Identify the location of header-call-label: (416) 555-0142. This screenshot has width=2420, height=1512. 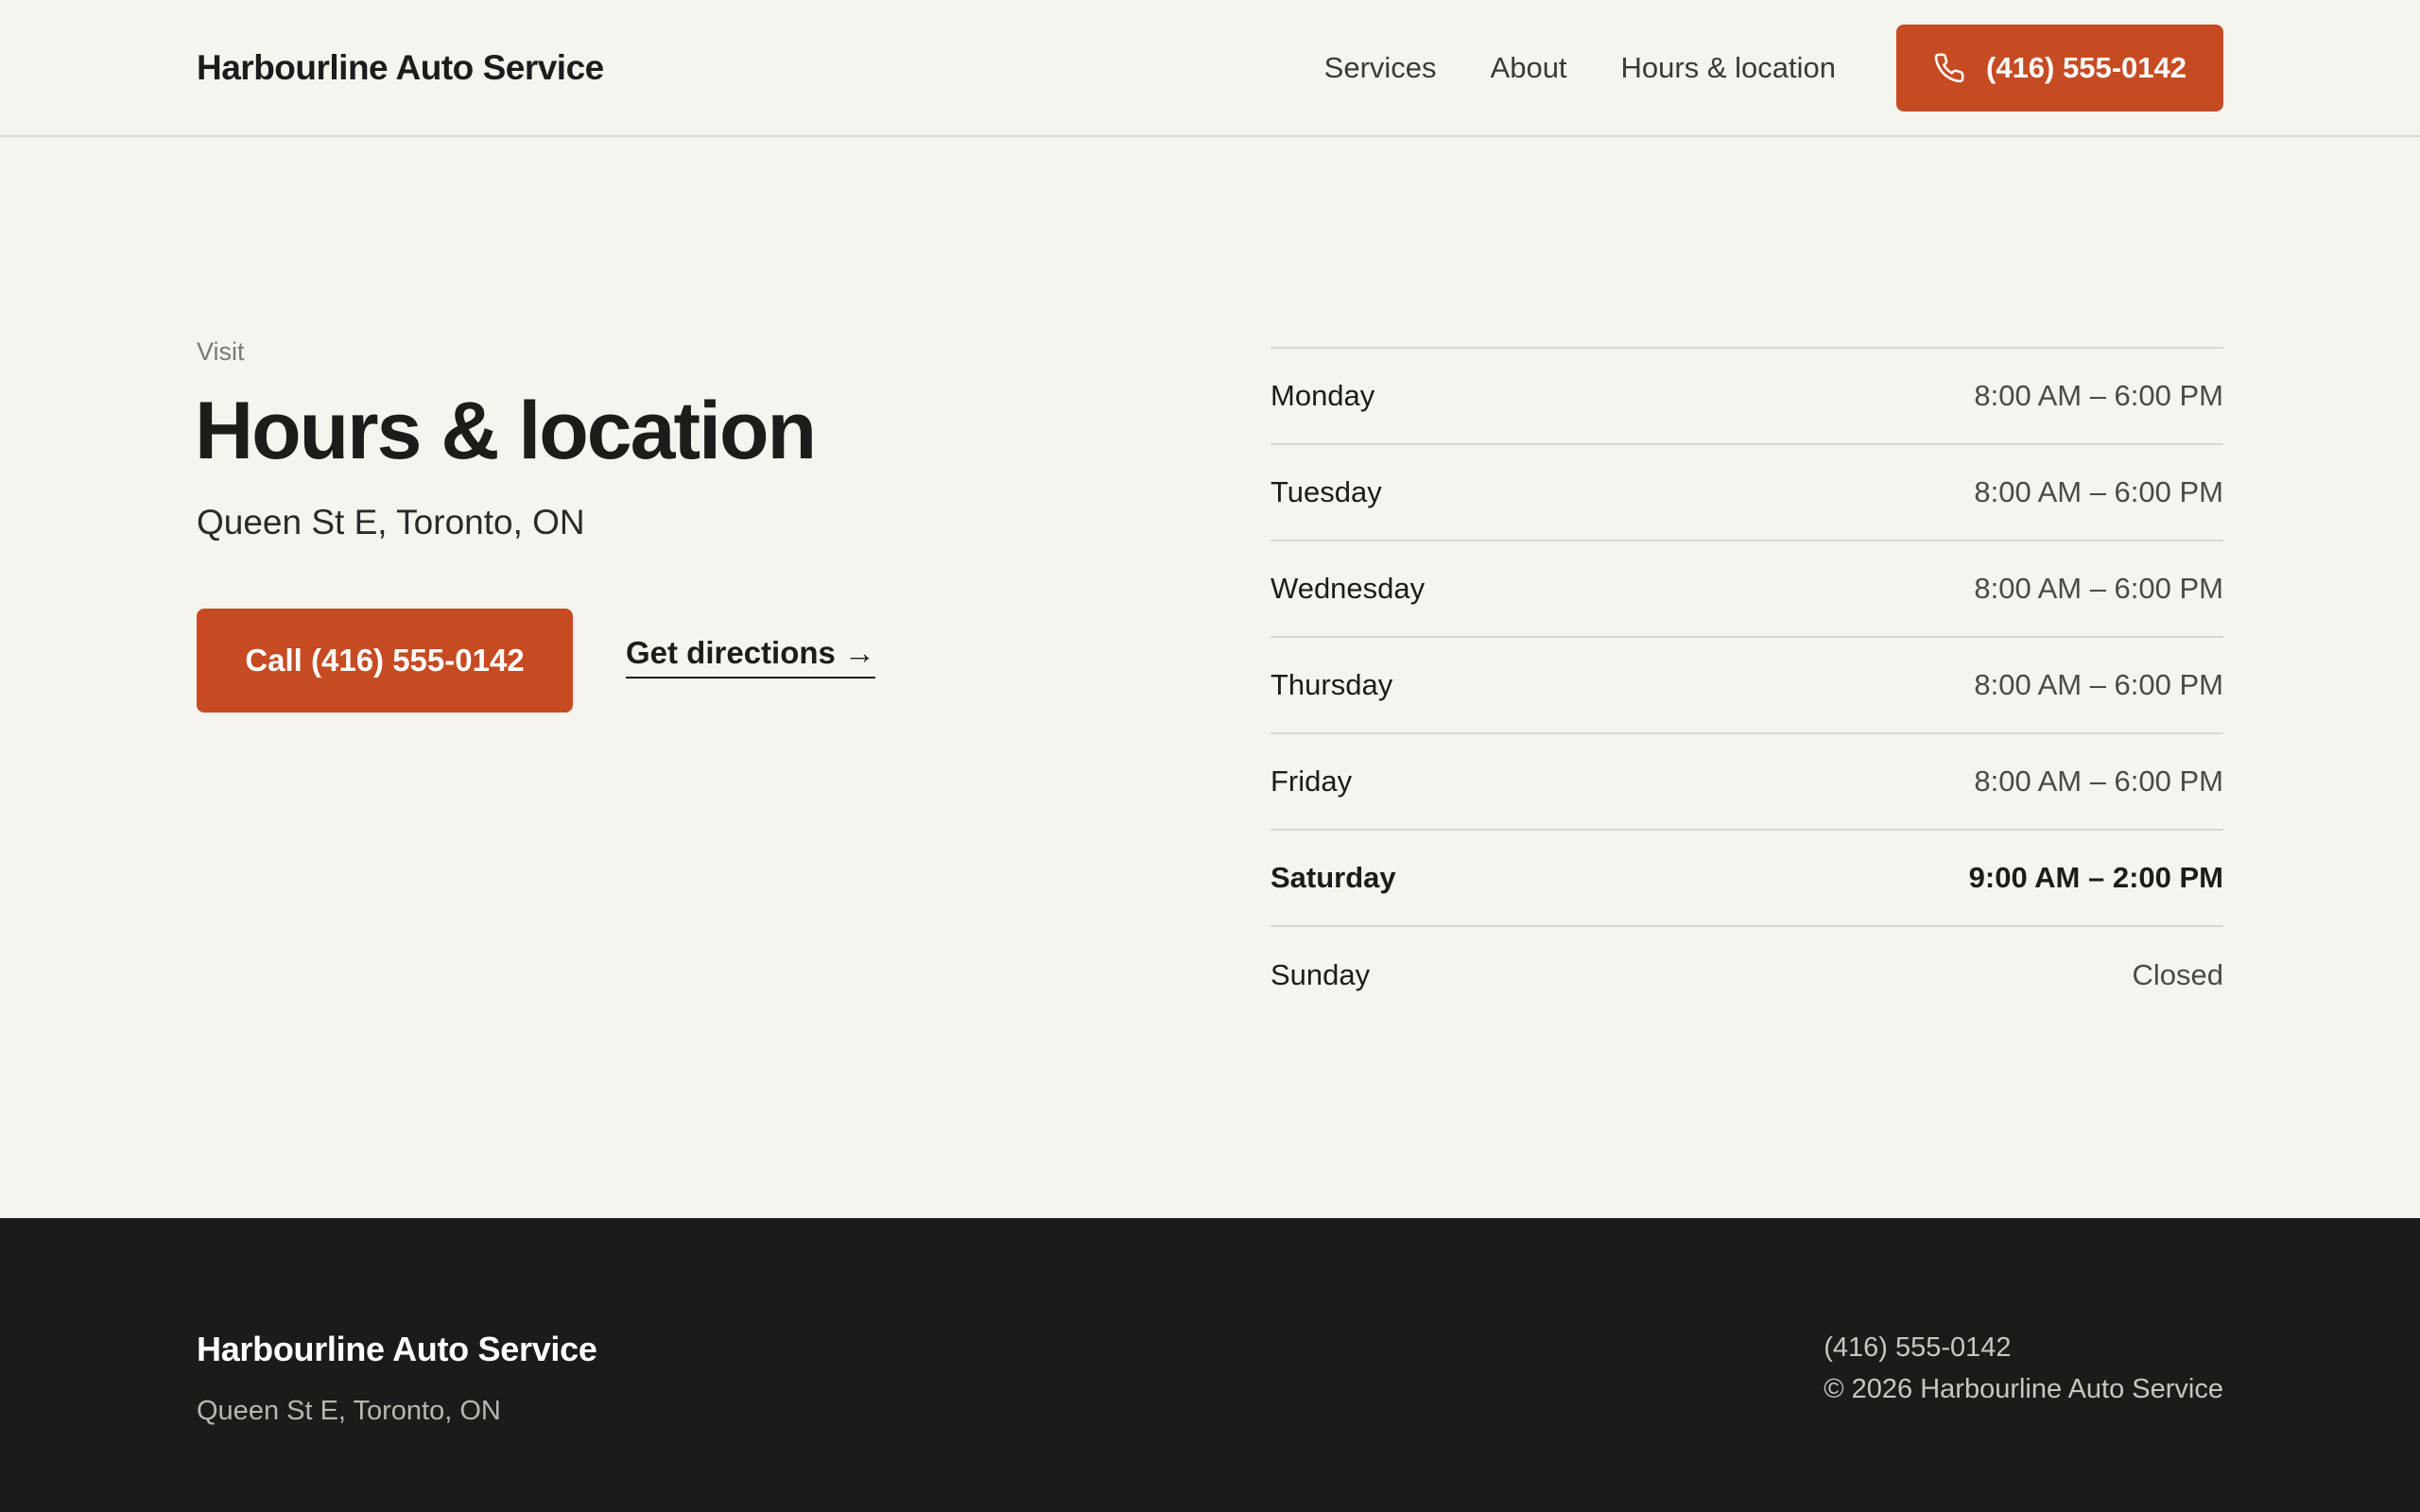
(2086, 67).